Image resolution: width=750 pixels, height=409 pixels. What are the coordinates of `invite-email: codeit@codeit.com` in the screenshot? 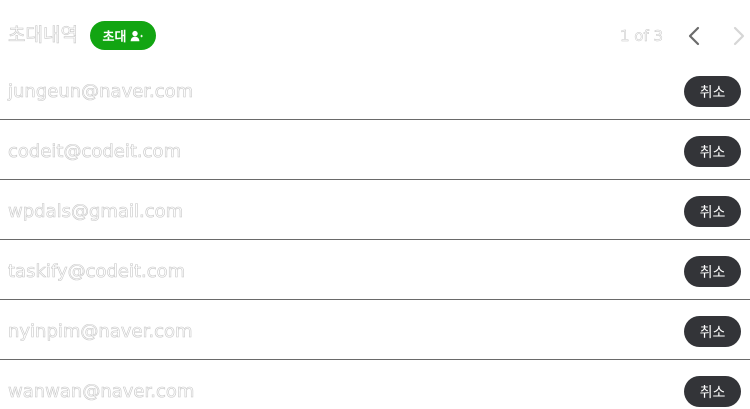 It's located at (95, 152).